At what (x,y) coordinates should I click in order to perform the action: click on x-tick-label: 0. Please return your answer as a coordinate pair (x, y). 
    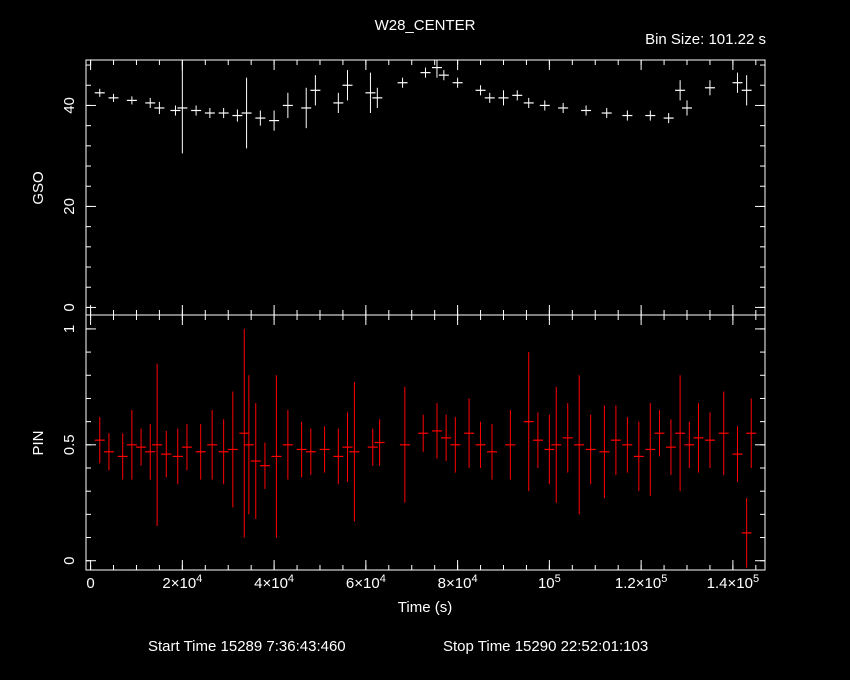
    Looking at the image, I should click on (90, 583).